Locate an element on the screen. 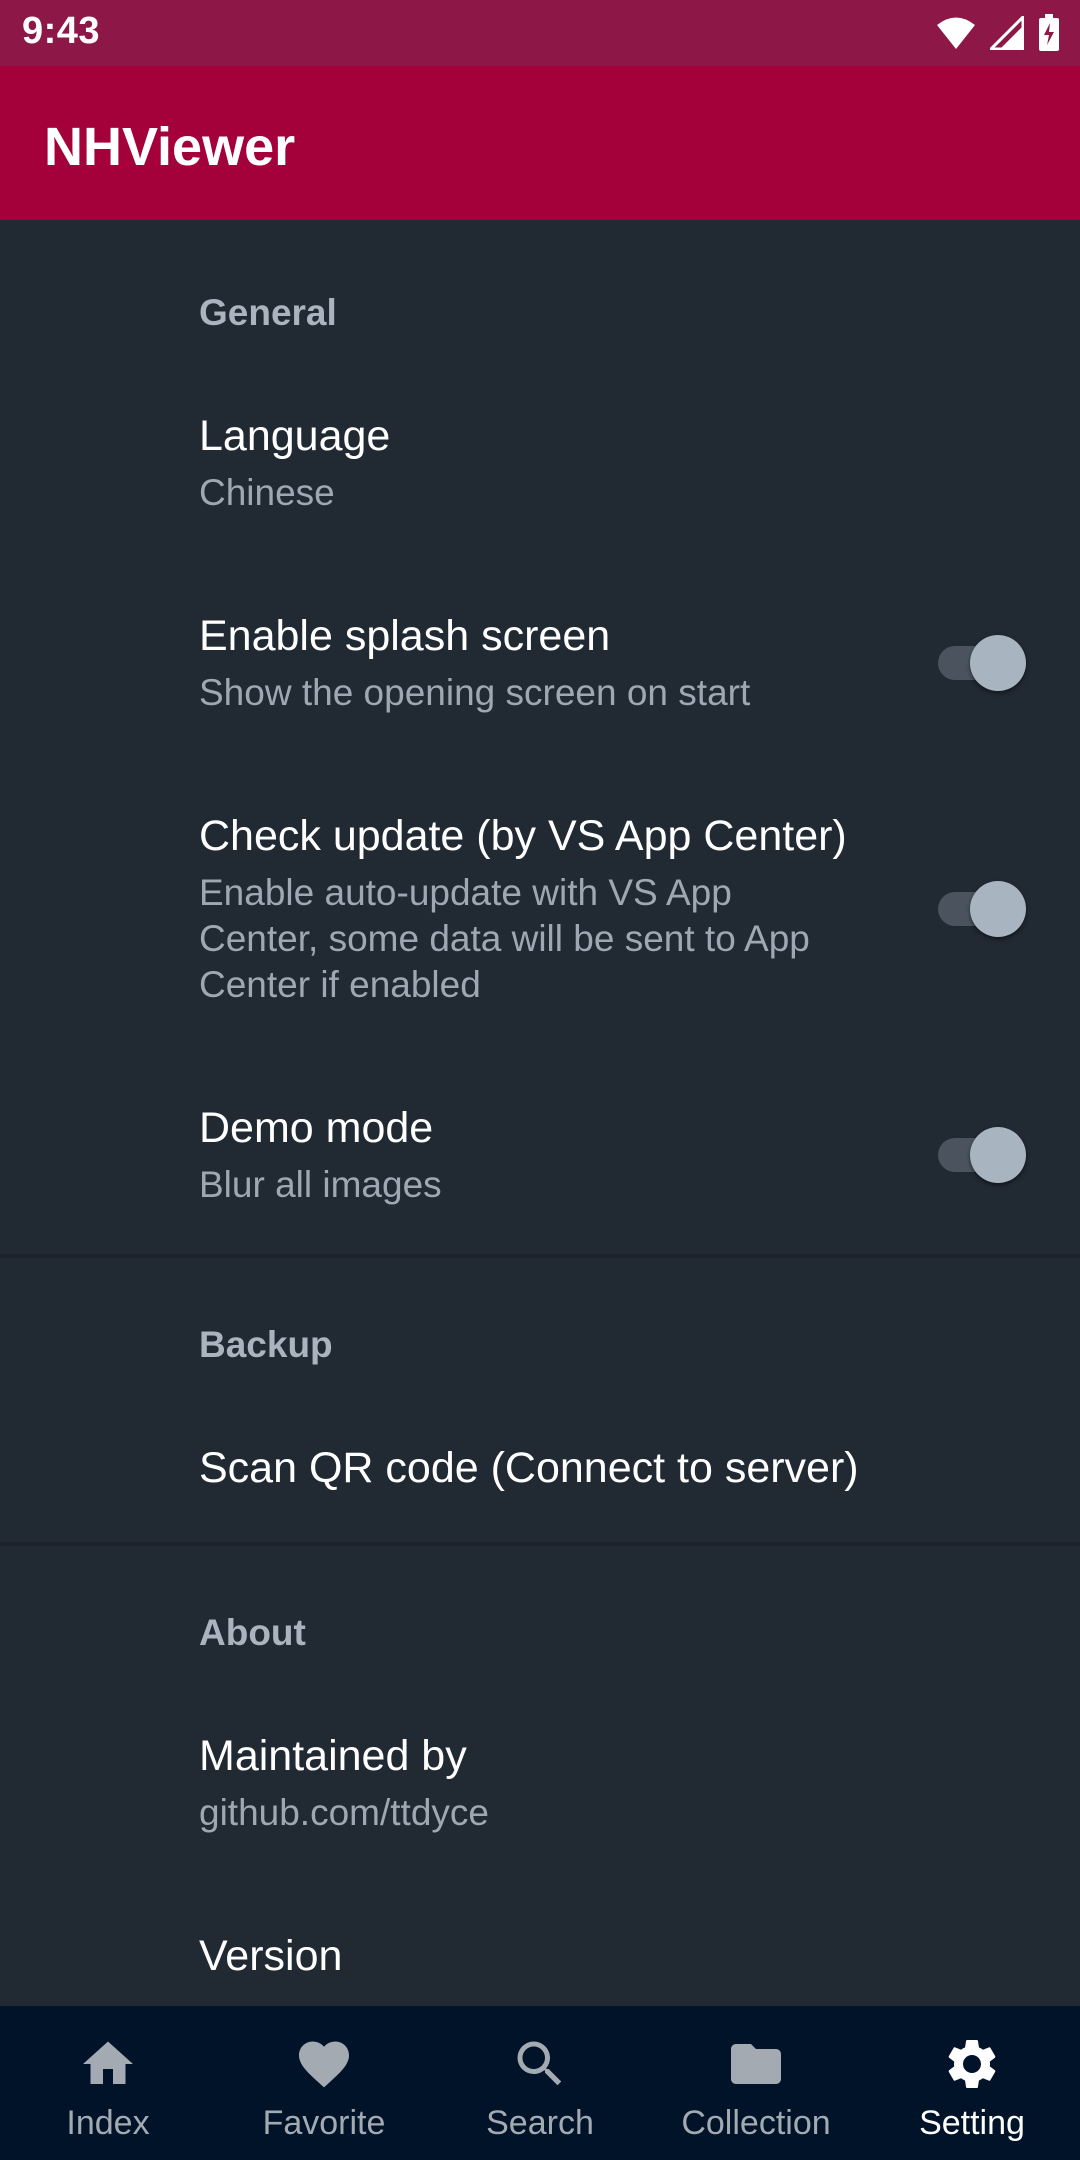  nav-item-index: Index is located at coordinates (108, 2083).